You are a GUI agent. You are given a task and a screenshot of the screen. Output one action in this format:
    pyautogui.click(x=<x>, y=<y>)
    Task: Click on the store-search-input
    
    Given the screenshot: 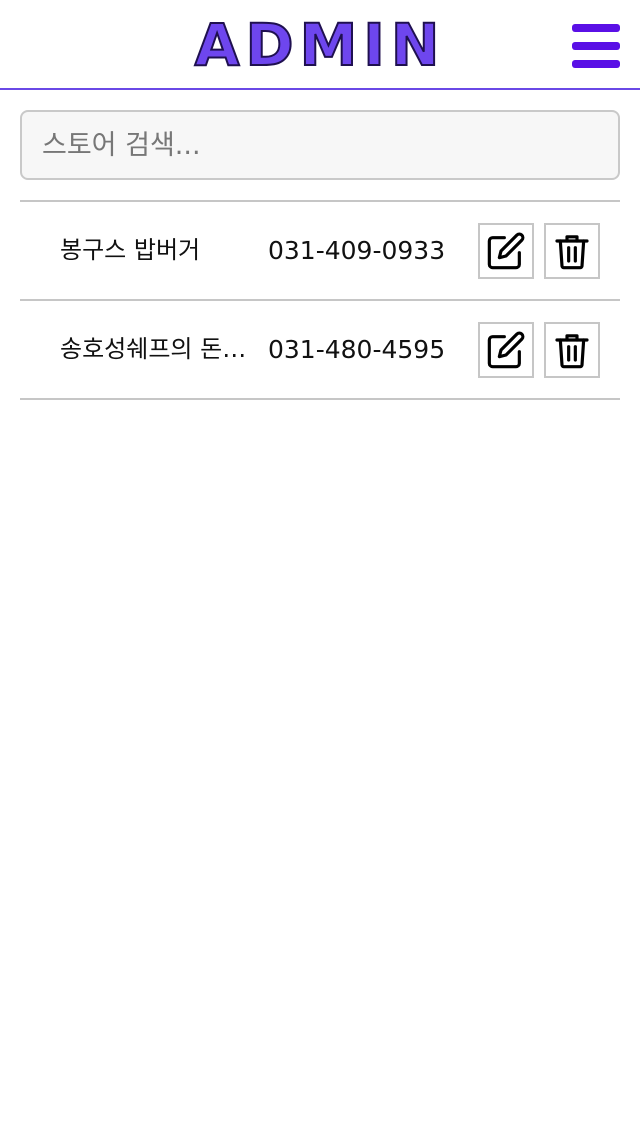 What is the action you would take?
    pyautogui.click(x=320, y=145)
    